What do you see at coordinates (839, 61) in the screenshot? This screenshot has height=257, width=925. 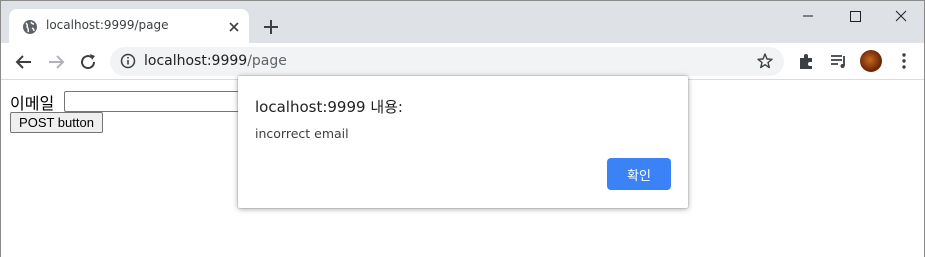 I see `media-queue-icon` at bounding box center [839, 61].